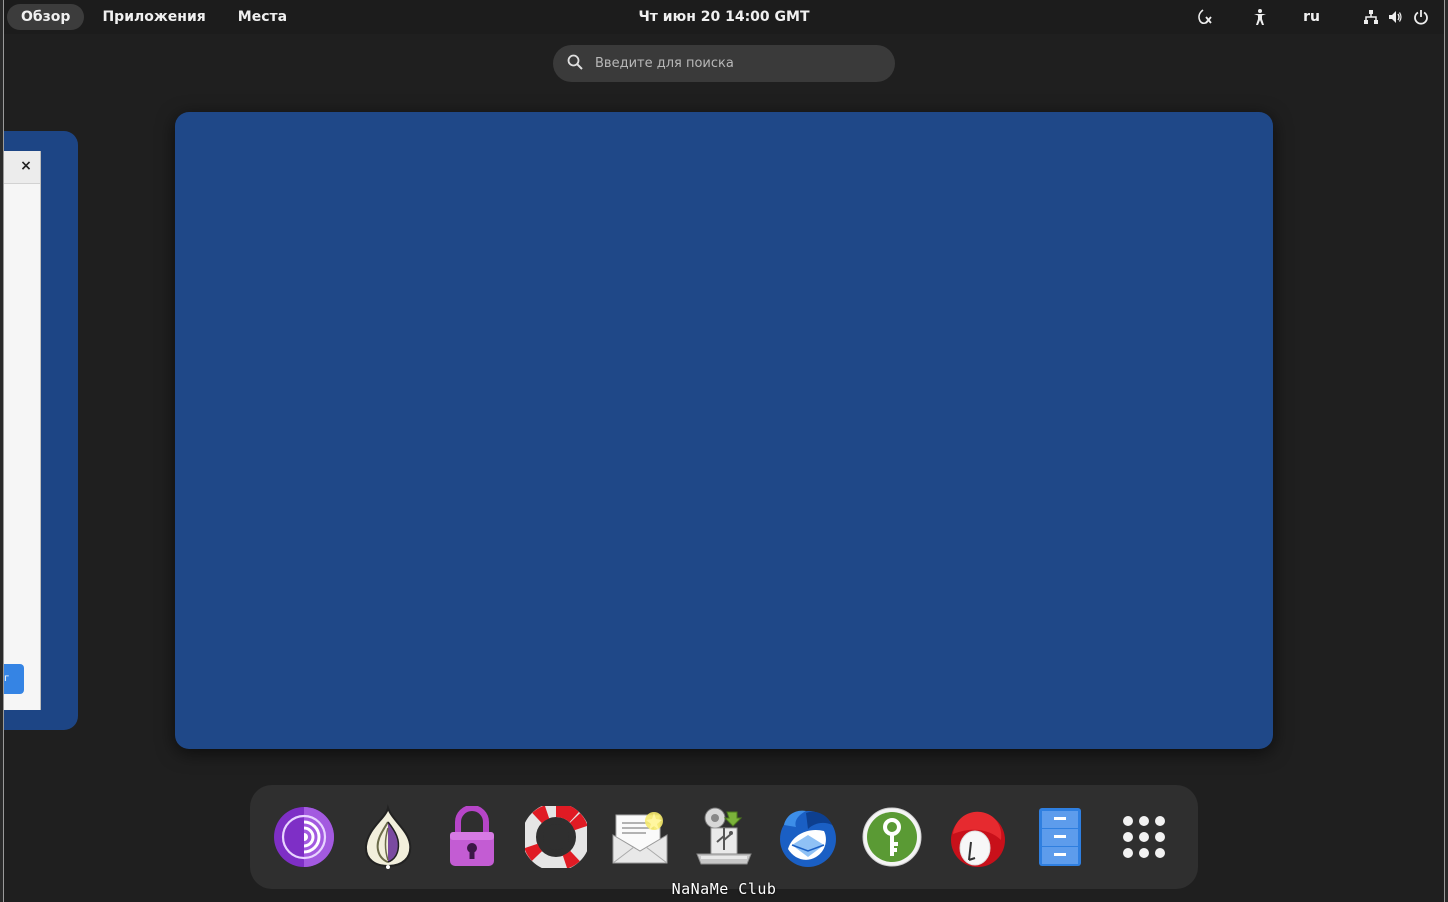 Image resolution: width=1448 pixels, height=902 pixels. What do you see at coordinates (575, 64) in the screenshot?
I see `search-icon` at bounding box center [575, 64].